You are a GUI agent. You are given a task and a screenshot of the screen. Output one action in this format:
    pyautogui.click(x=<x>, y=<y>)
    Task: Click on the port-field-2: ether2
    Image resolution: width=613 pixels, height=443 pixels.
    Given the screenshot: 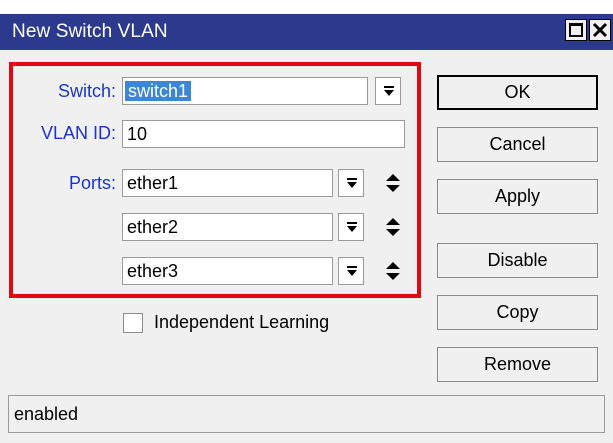 What is the action you would take?
    pyautogui.click(x=227, y=227)
    